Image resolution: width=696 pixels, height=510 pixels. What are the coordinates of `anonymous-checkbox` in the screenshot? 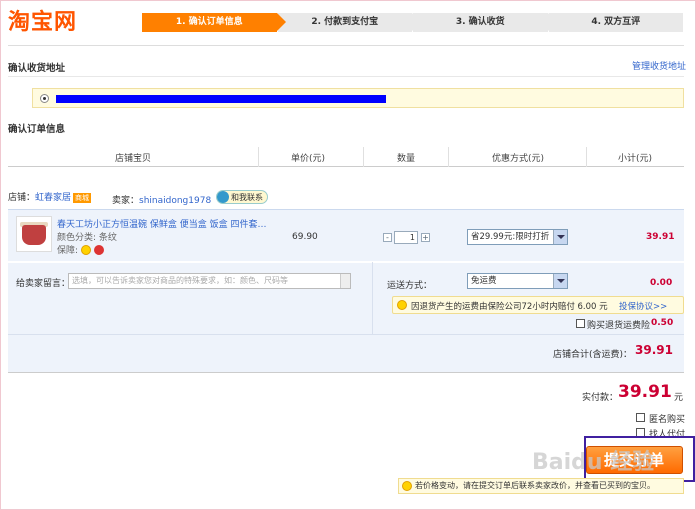 It's located at (640, 417).